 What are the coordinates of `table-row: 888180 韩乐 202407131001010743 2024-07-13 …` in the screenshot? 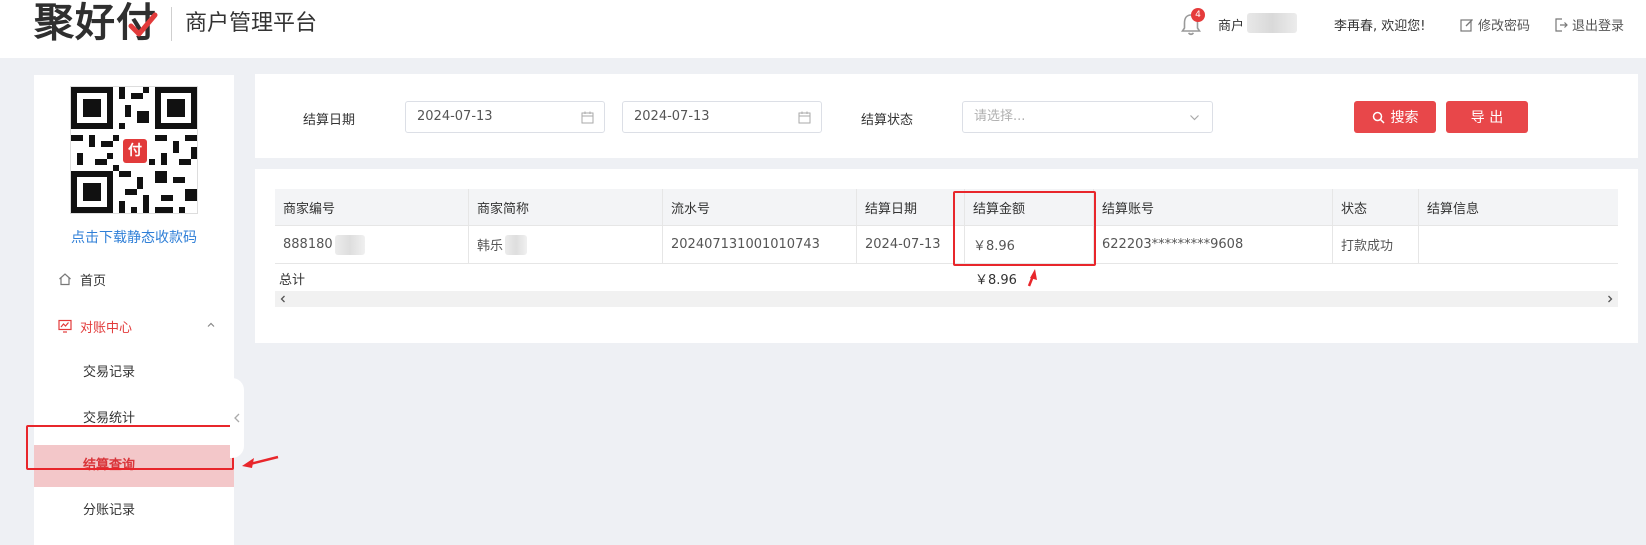 It's located at (946, 245).